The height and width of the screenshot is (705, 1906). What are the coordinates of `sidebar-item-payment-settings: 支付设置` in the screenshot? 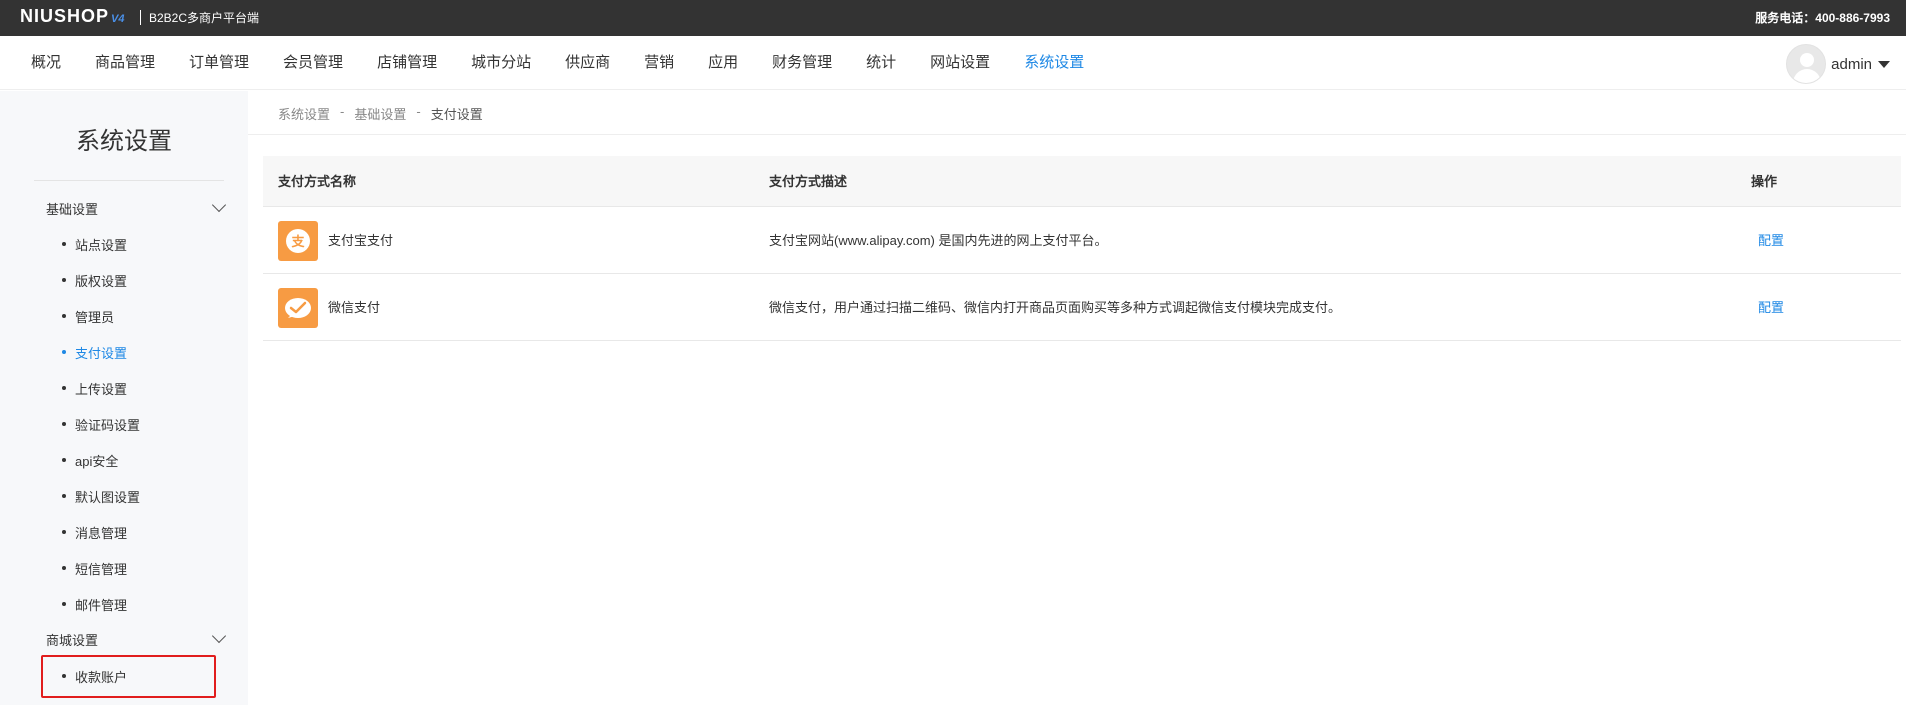 It's located at (94, 352).